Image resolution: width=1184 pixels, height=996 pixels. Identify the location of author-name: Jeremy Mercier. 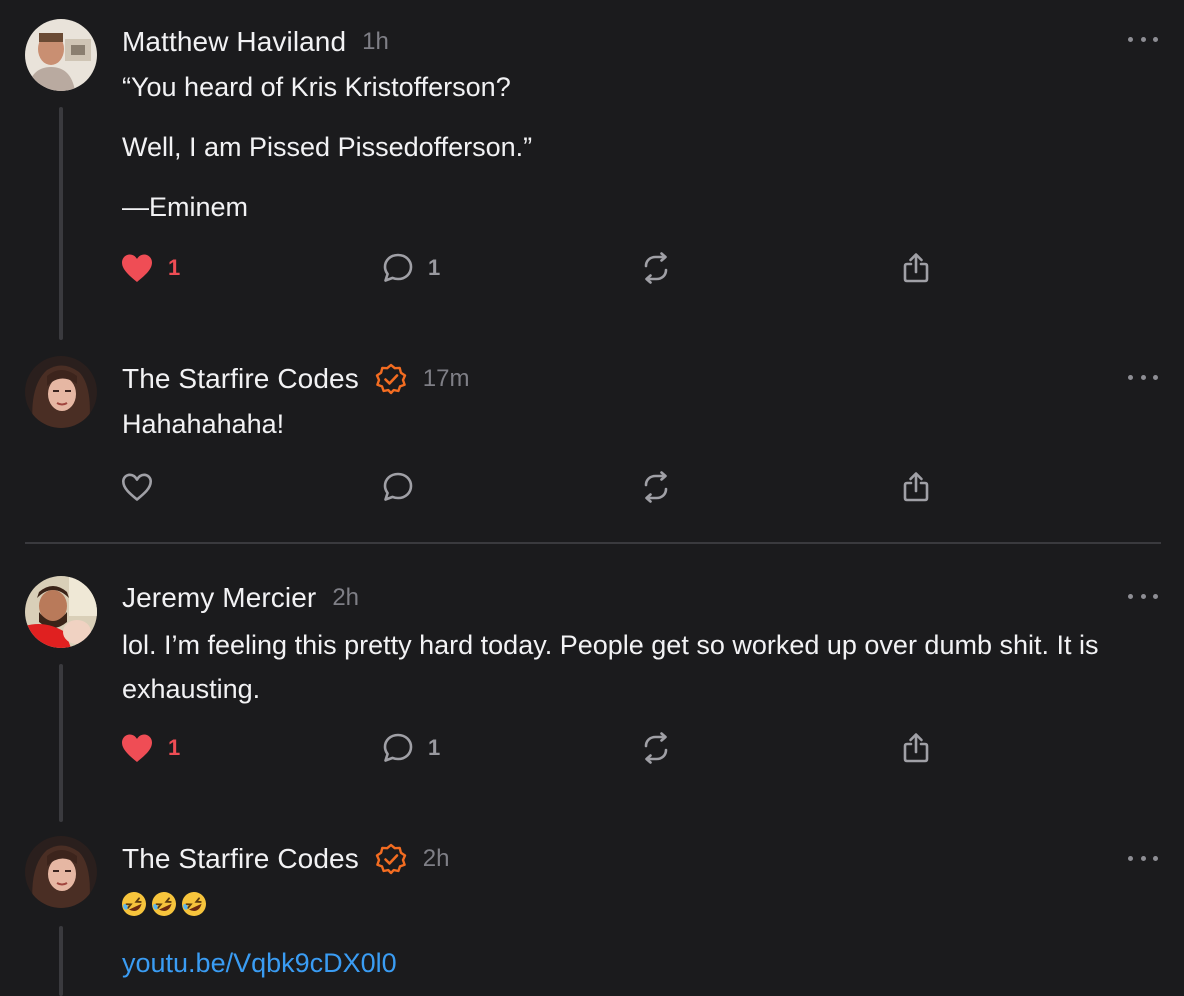
(219, 598).